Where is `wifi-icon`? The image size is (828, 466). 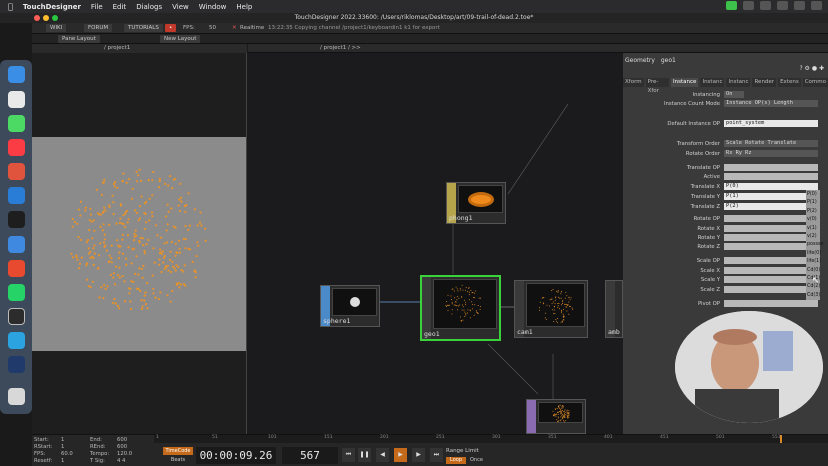 wifi-icon is located at coordinates (782, 5).